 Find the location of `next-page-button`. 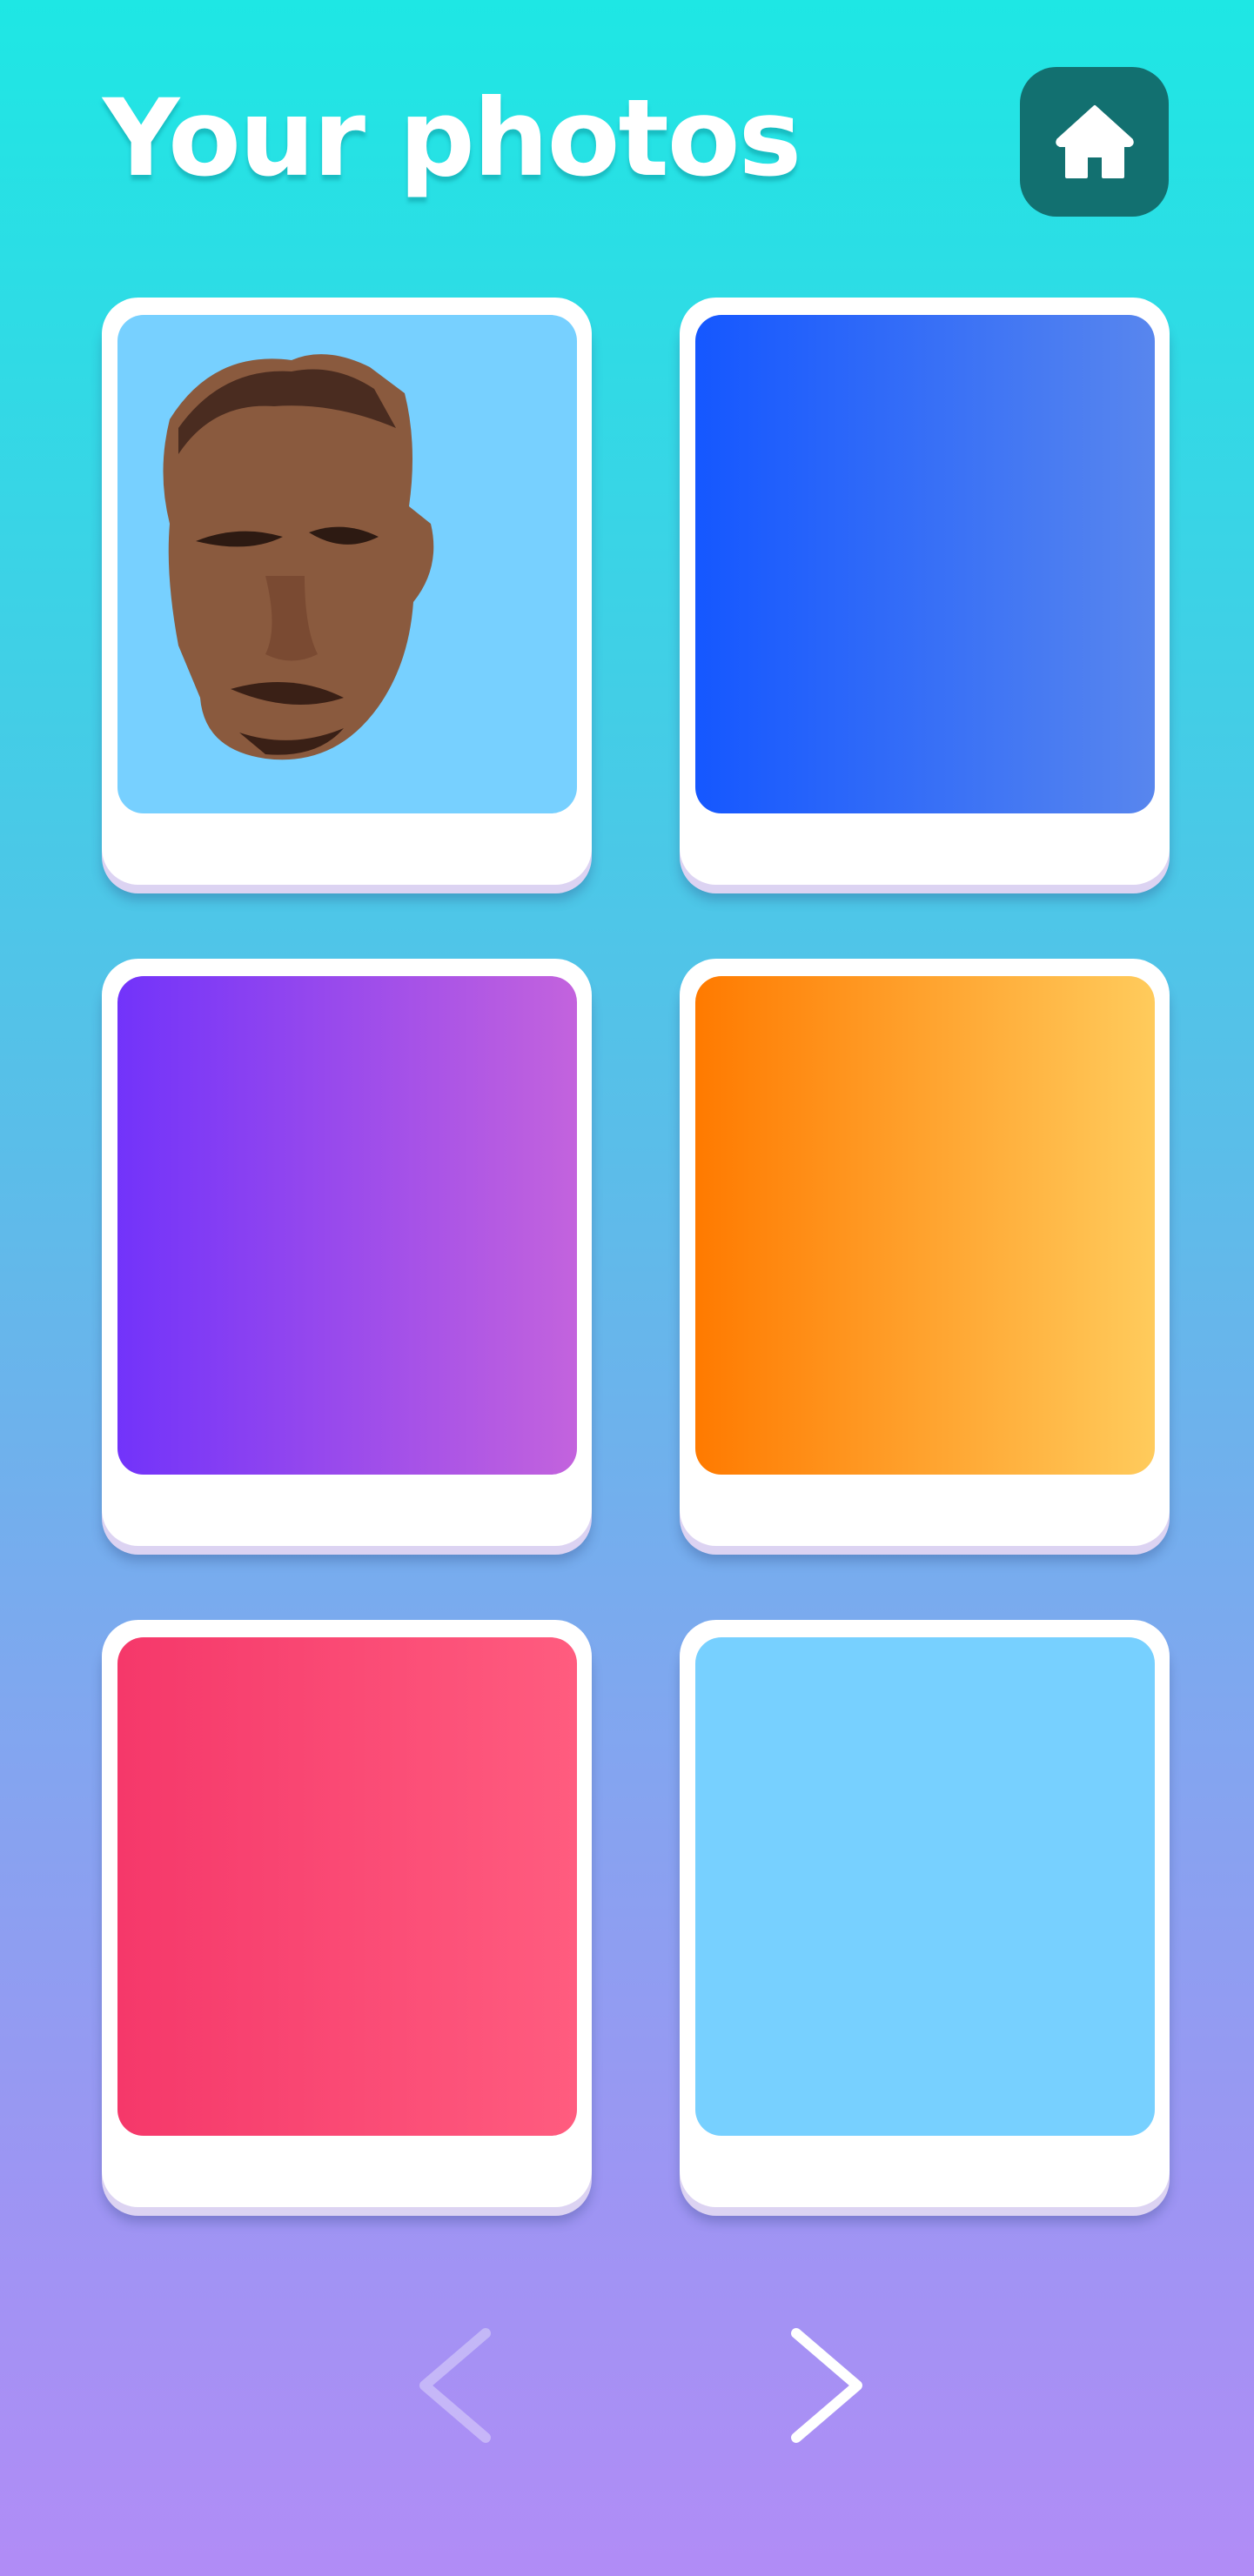

next-page-button is located at coordinates (827, 2385).